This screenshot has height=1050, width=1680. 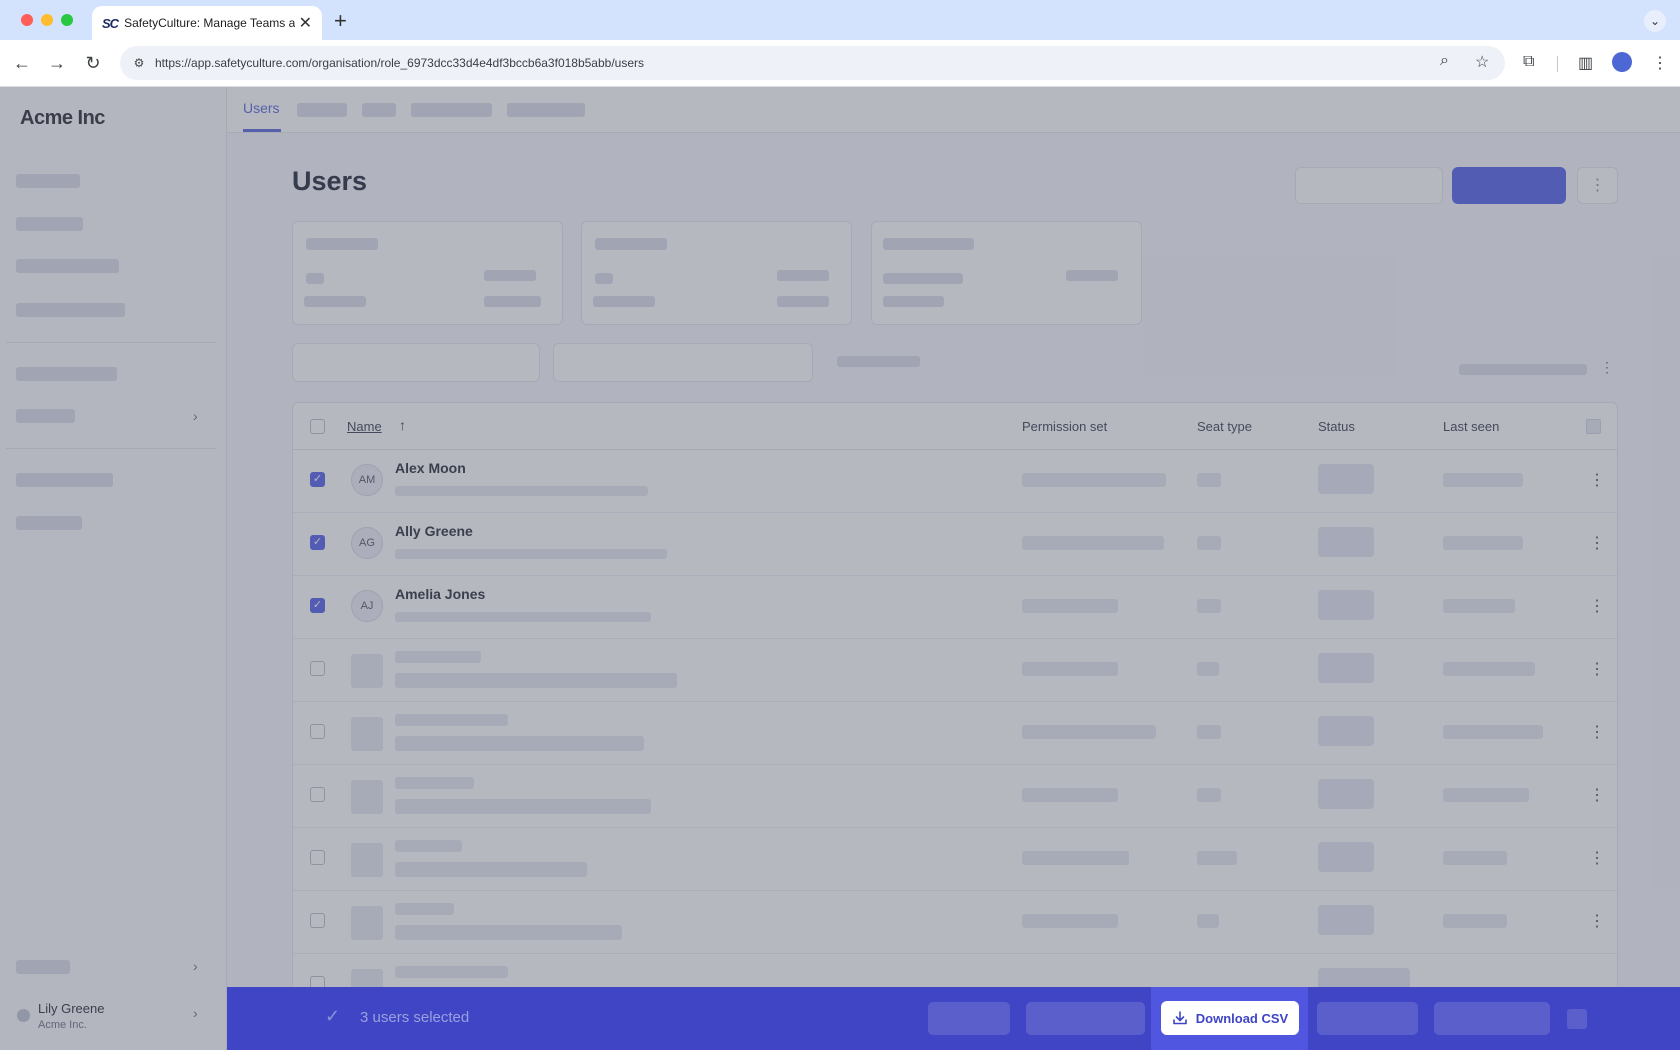 I want to click on selected-count: 3 users selected, so click(x=415, y=1017).